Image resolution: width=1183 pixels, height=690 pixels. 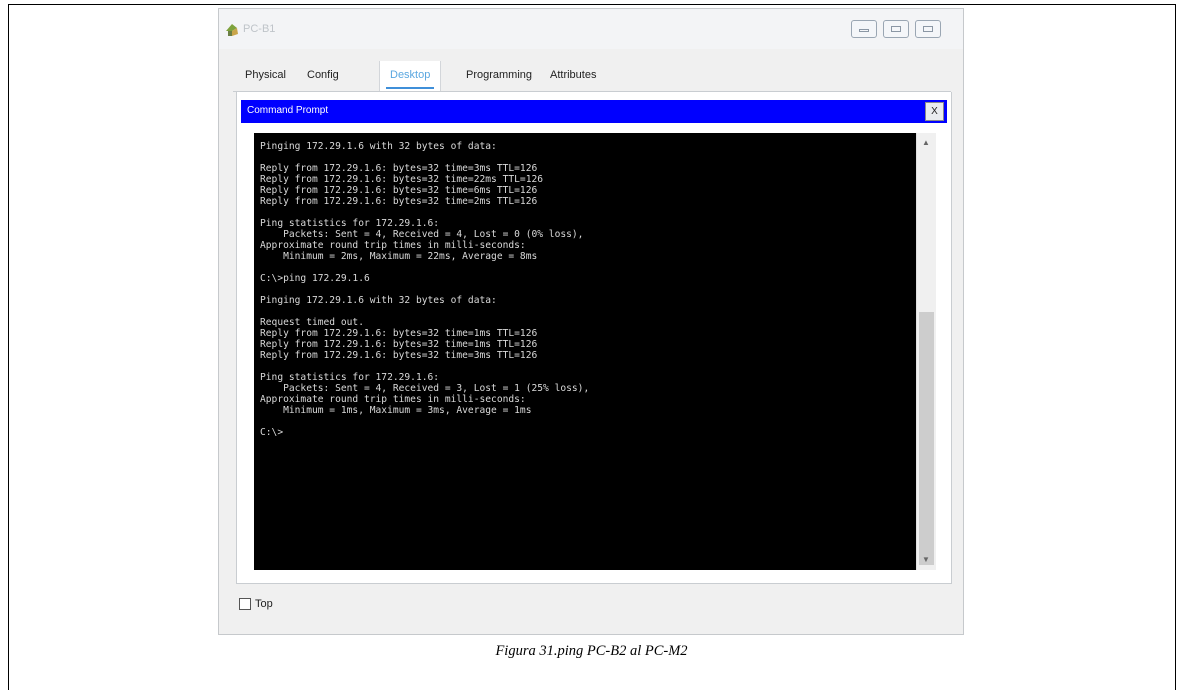 I want to click on top-checkbox, so click(x=245, y=604).